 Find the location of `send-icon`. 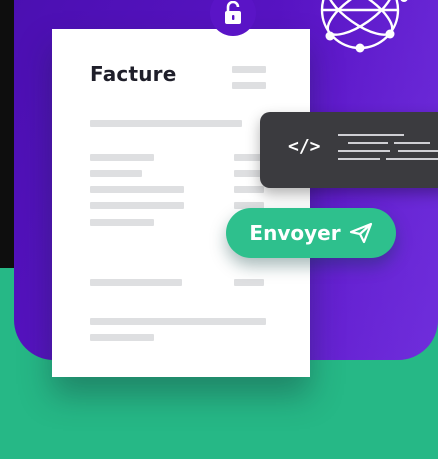

send-icon is located at coordinates (360, 233).